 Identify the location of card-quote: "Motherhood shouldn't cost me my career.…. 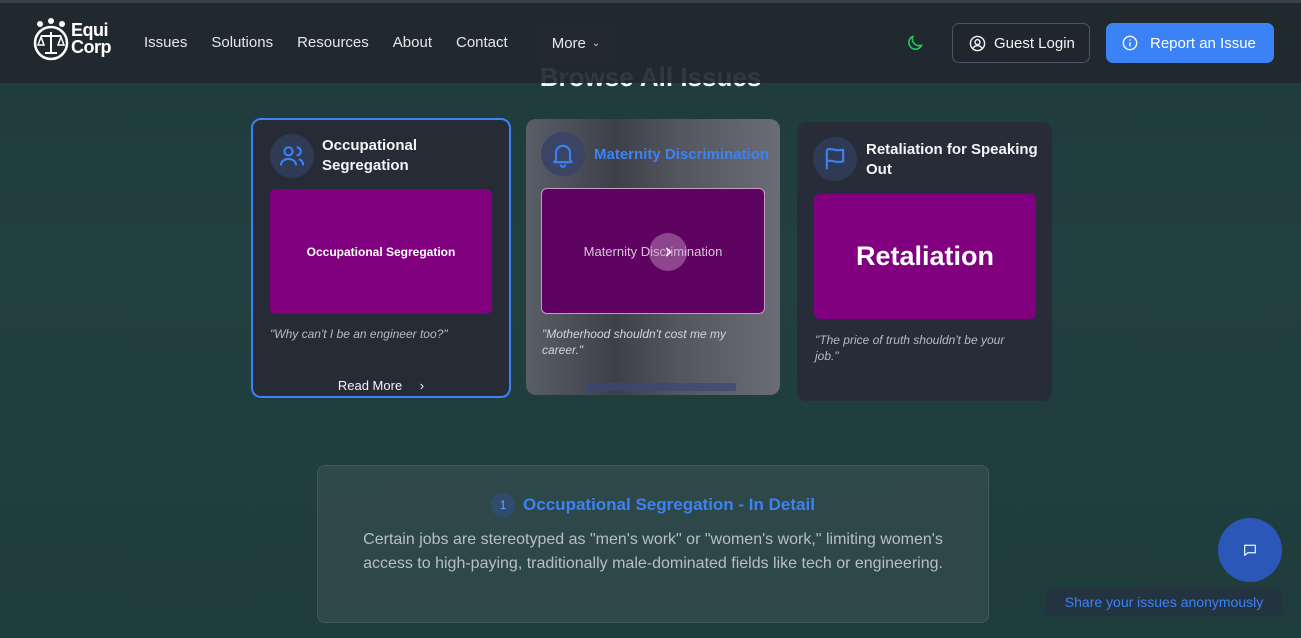
(634, 342).